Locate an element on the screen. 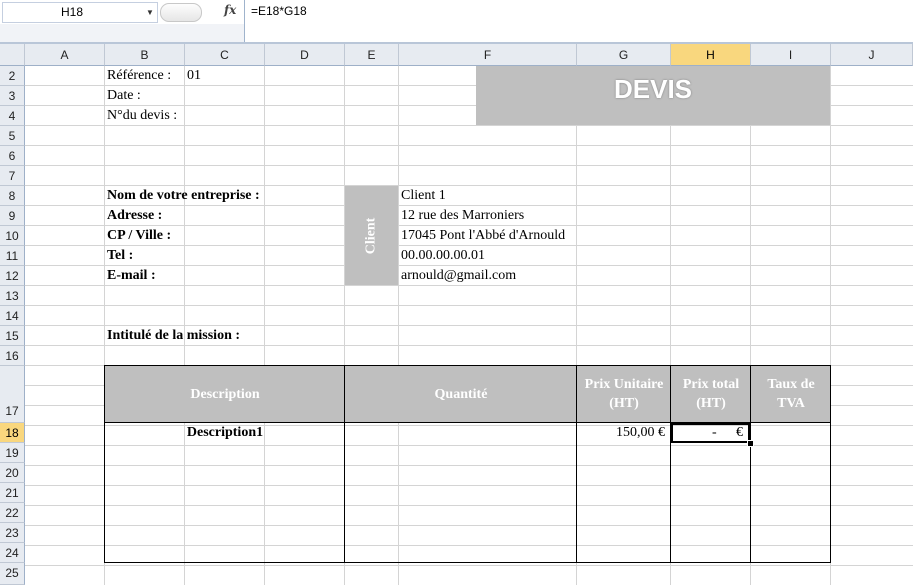 Image resolution: width=913 pixels, height=585 pixels. client-tel: 00.00.00.00.01 is located at coordinates (443, 256).